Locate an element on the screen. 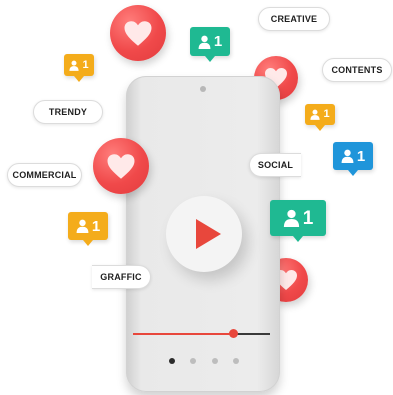 The height and width of the screenshot is (395, 393). tag-commercial: COMMERCIAL is located at coordinates (44, 175).